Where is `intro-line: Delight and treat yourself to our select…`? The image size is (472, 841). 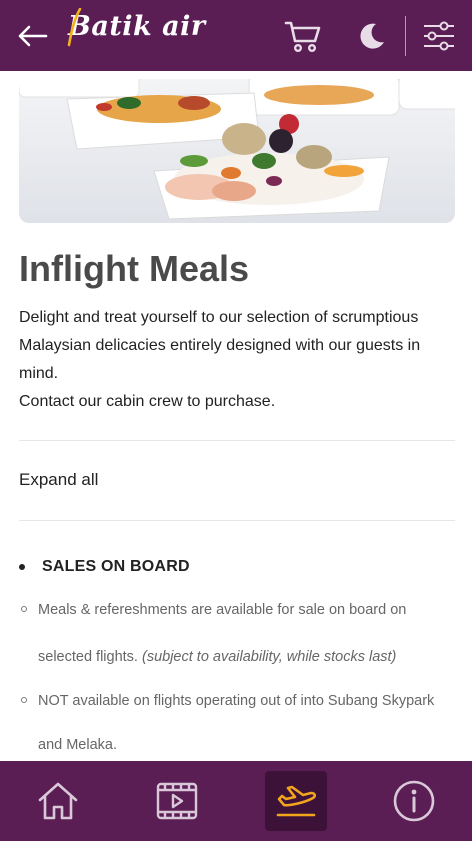 intro-line: Delight and treat yourself to our select… is located at coordinates (219, 317).